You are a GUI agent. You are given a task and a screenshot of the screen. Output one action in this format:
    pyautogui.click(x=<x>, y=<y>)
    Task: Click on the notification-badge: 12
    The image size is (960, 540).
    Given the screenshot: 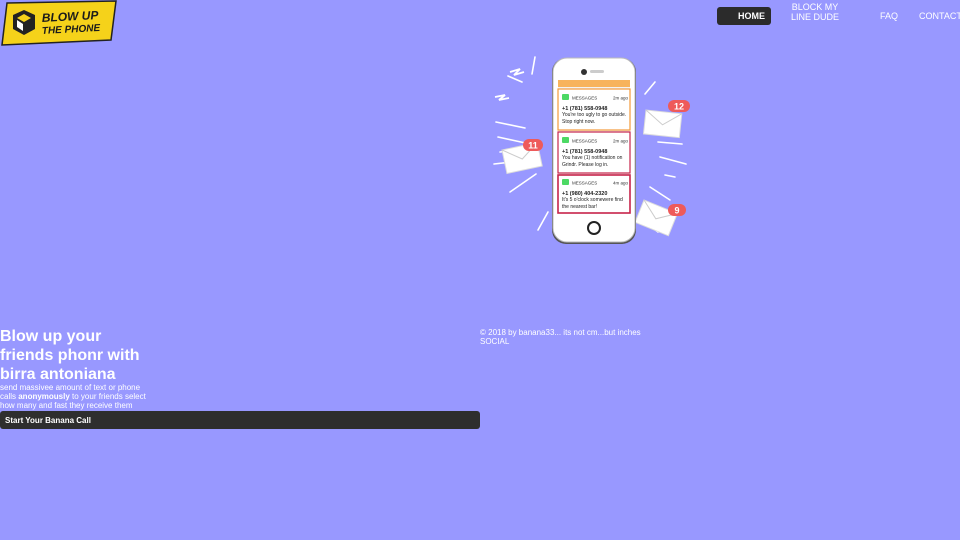 What is the action you would take?
    pyautogui.click(x=679, y=106)
    